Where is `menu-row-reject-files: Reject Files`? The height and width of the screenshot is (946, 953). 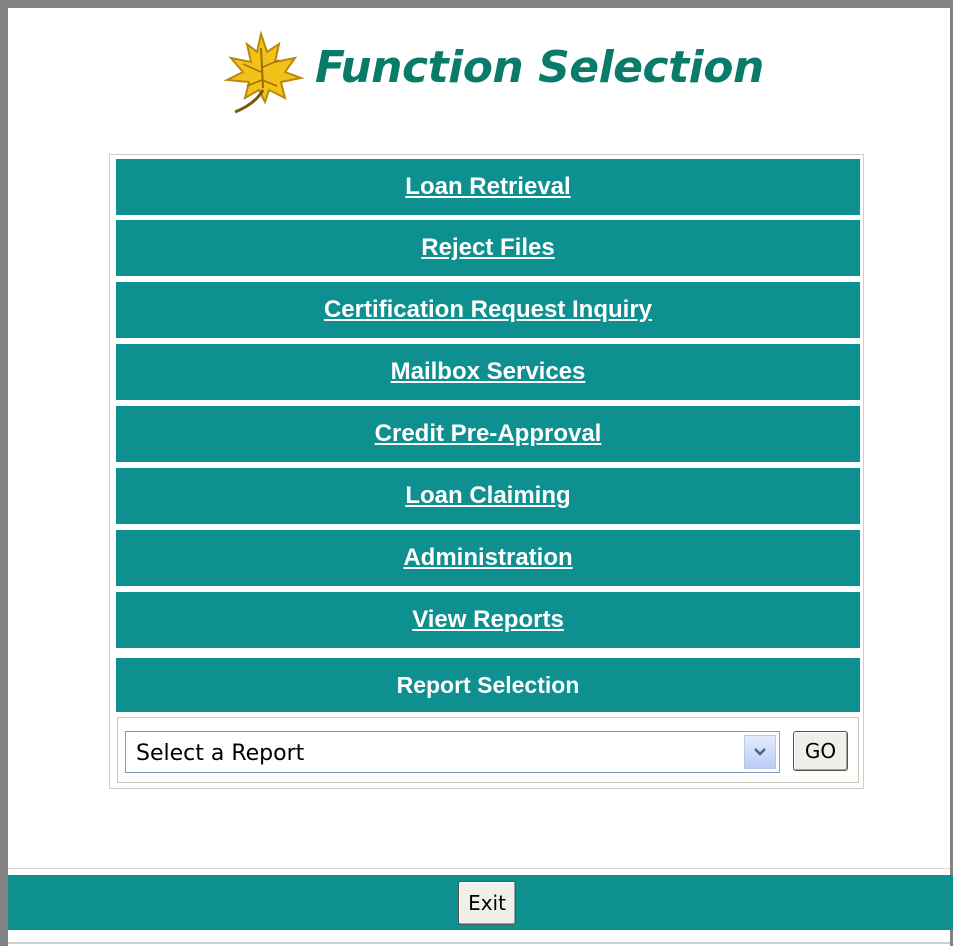 menu-row-reject-files: Reject Files is located at coordinates (488, 248).